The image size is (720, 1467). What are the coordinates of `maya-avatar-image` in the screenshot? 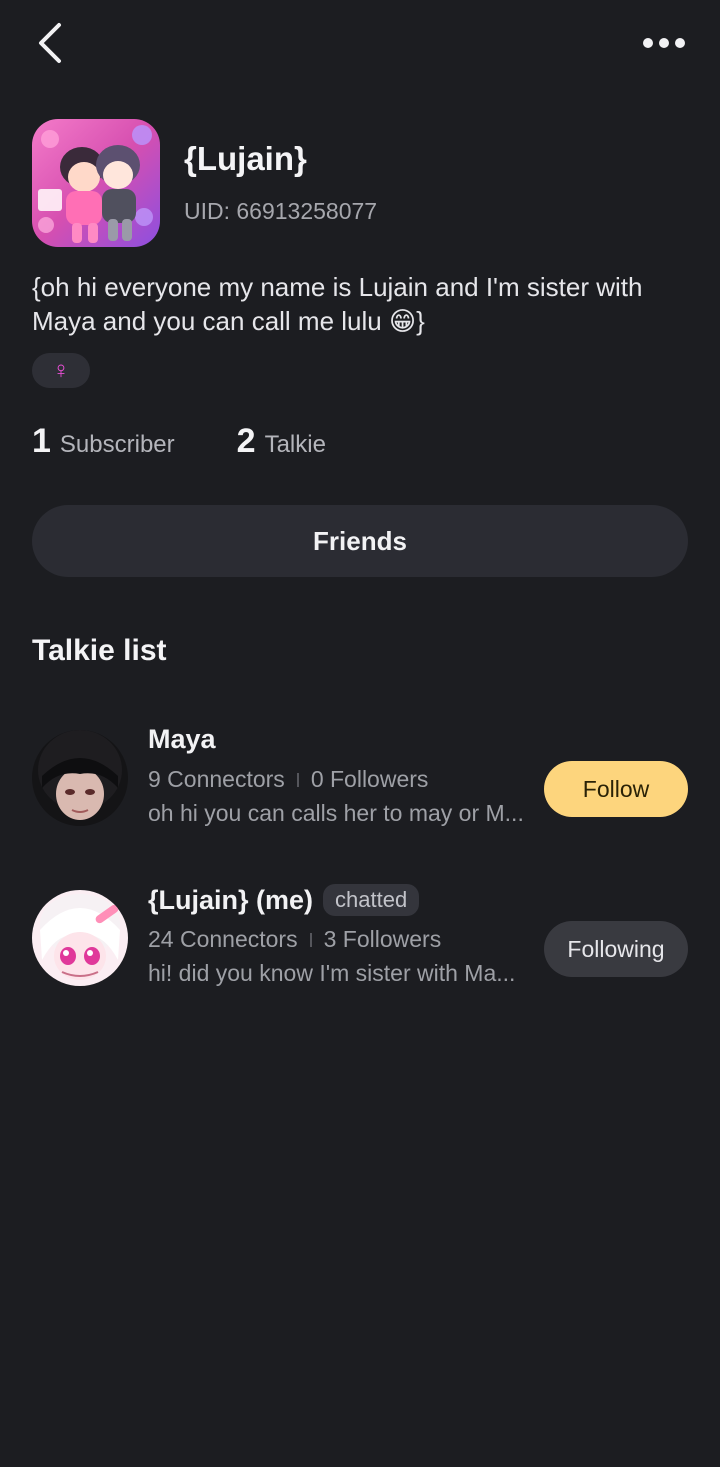 It's located at (80, 778).